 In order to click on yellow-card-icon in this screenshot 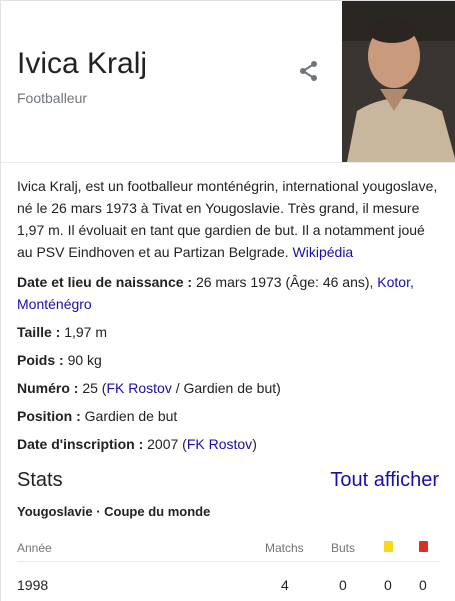, I will do `click(388, 548)`.